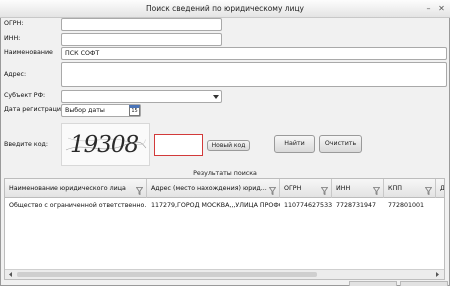 This screenshot has width=450, height=286. I want to click on cell-ogrn: 1107746275339, so click(308, 205).